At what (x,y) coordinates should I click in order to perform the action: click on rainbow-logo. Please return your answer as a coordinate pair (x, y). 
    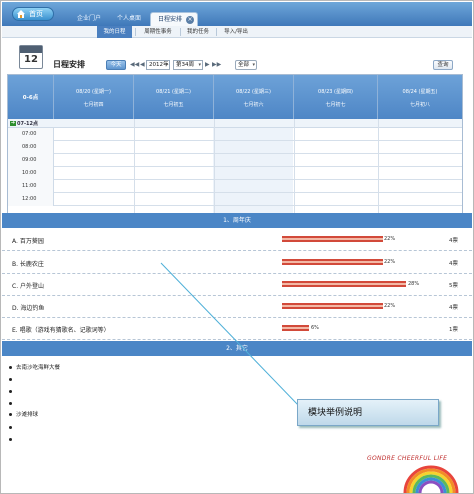
    Looking at the image, I should click on (431, 479).